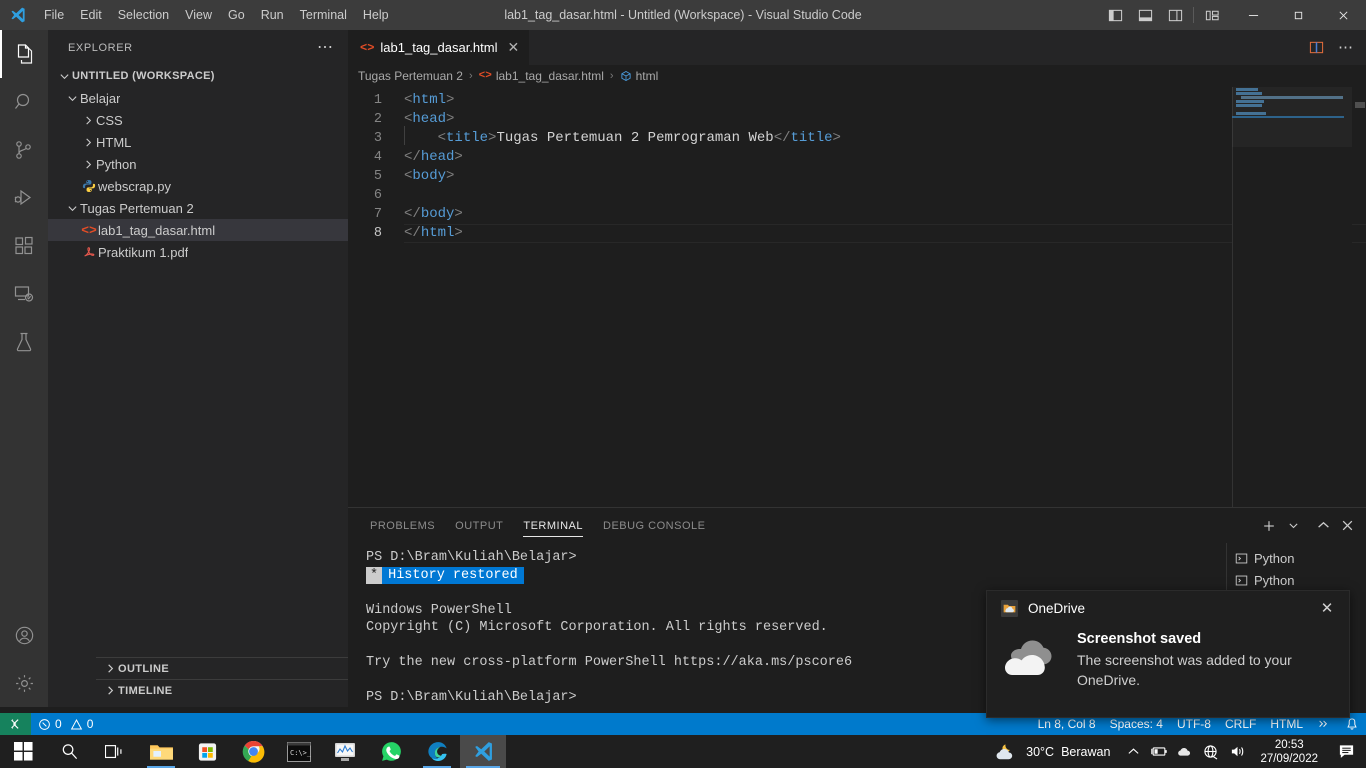 The width and height of the screenshot is (1366, 768). I want to click on panel-tab-problems: PROBLEMS, so click(402, 525).